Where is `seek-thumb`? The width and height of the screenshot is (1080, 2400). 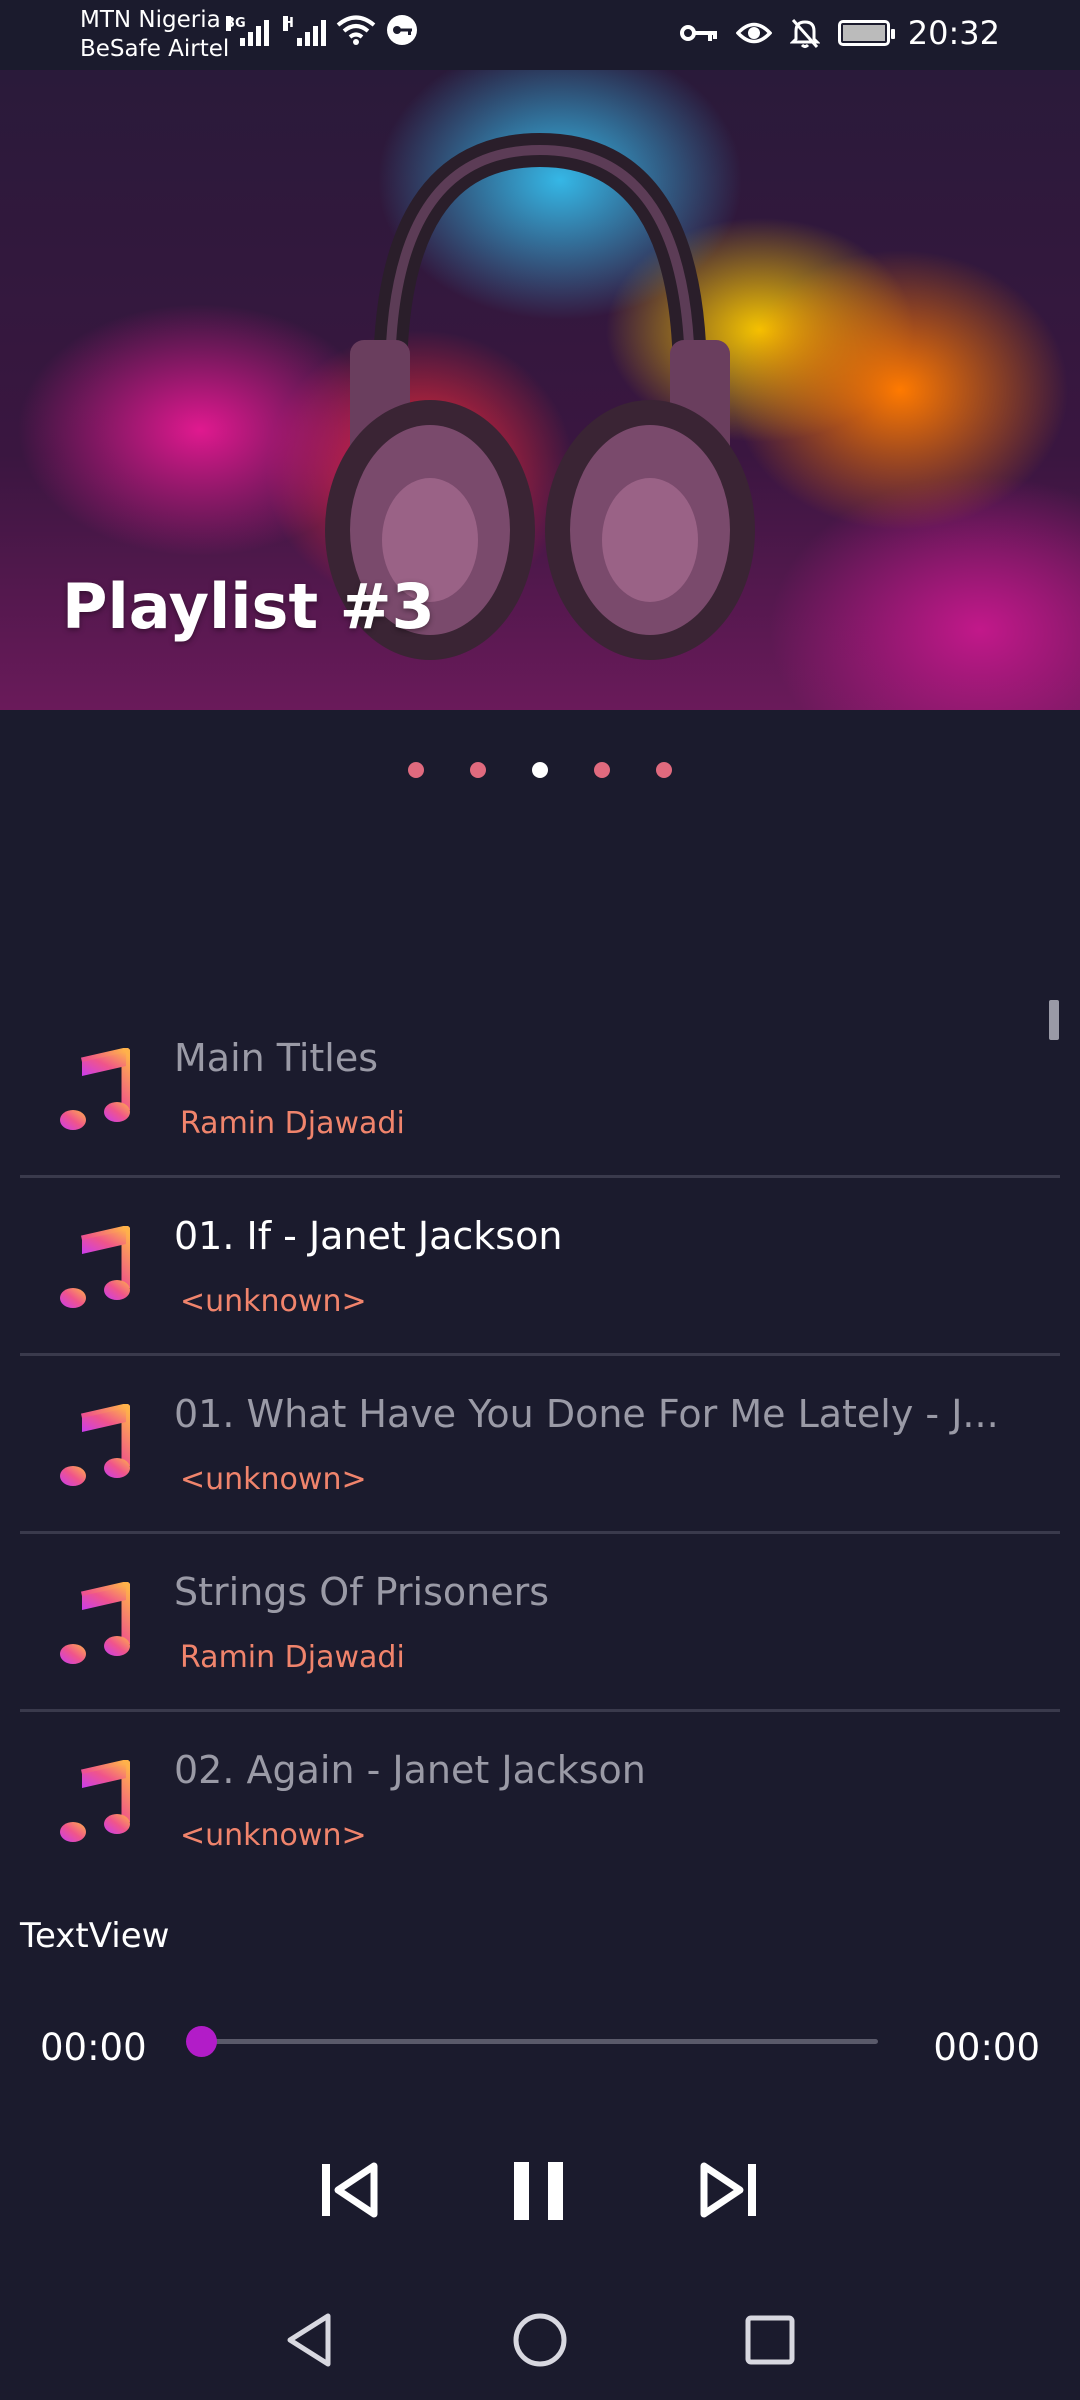 seek-thumb is located at coordinates (201, 2041).